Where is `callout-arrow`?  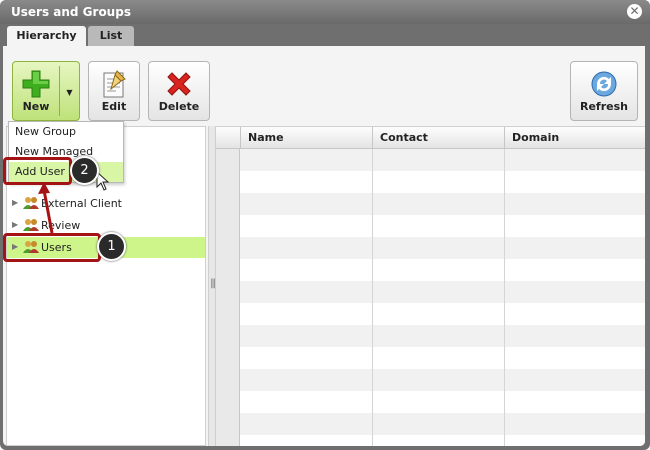
callout-arrow is located at coordinates (74, 202).